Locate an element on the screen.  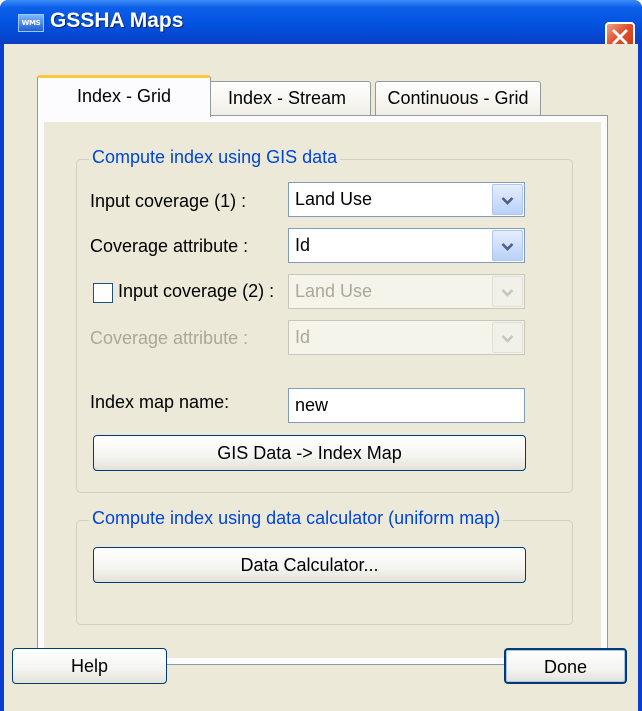
tab-index-stream: Index - Stream is located at coordinates (287, 98).